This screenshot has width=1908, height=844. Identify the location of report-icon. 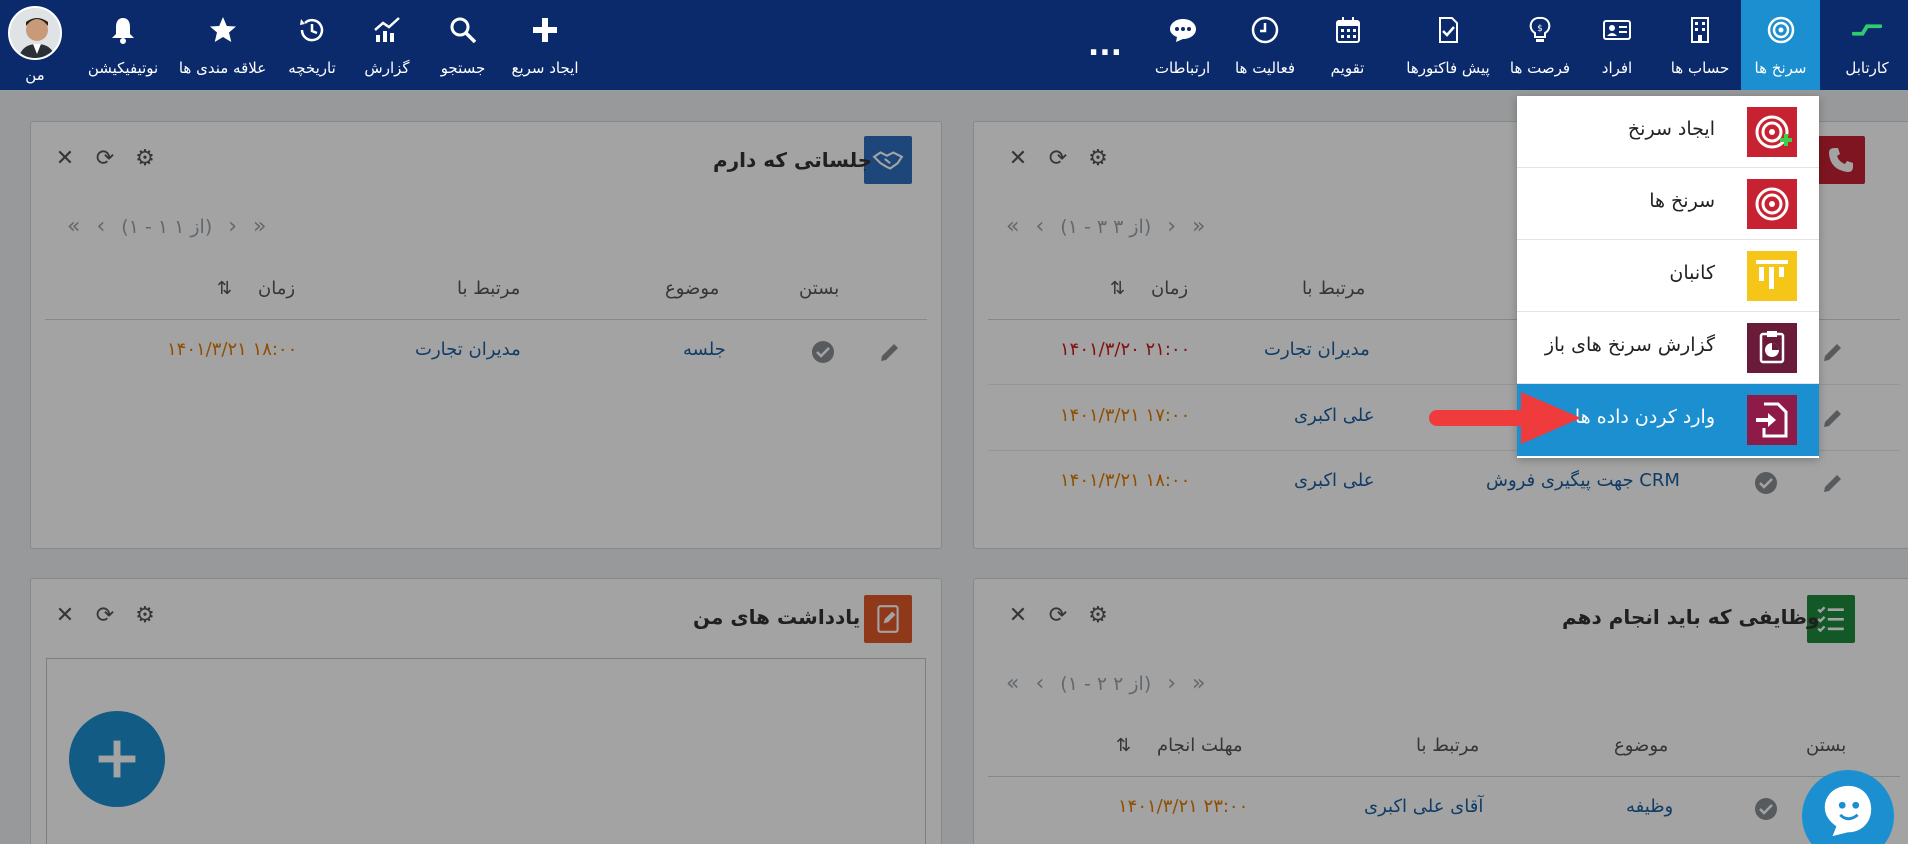
(1772, 348).